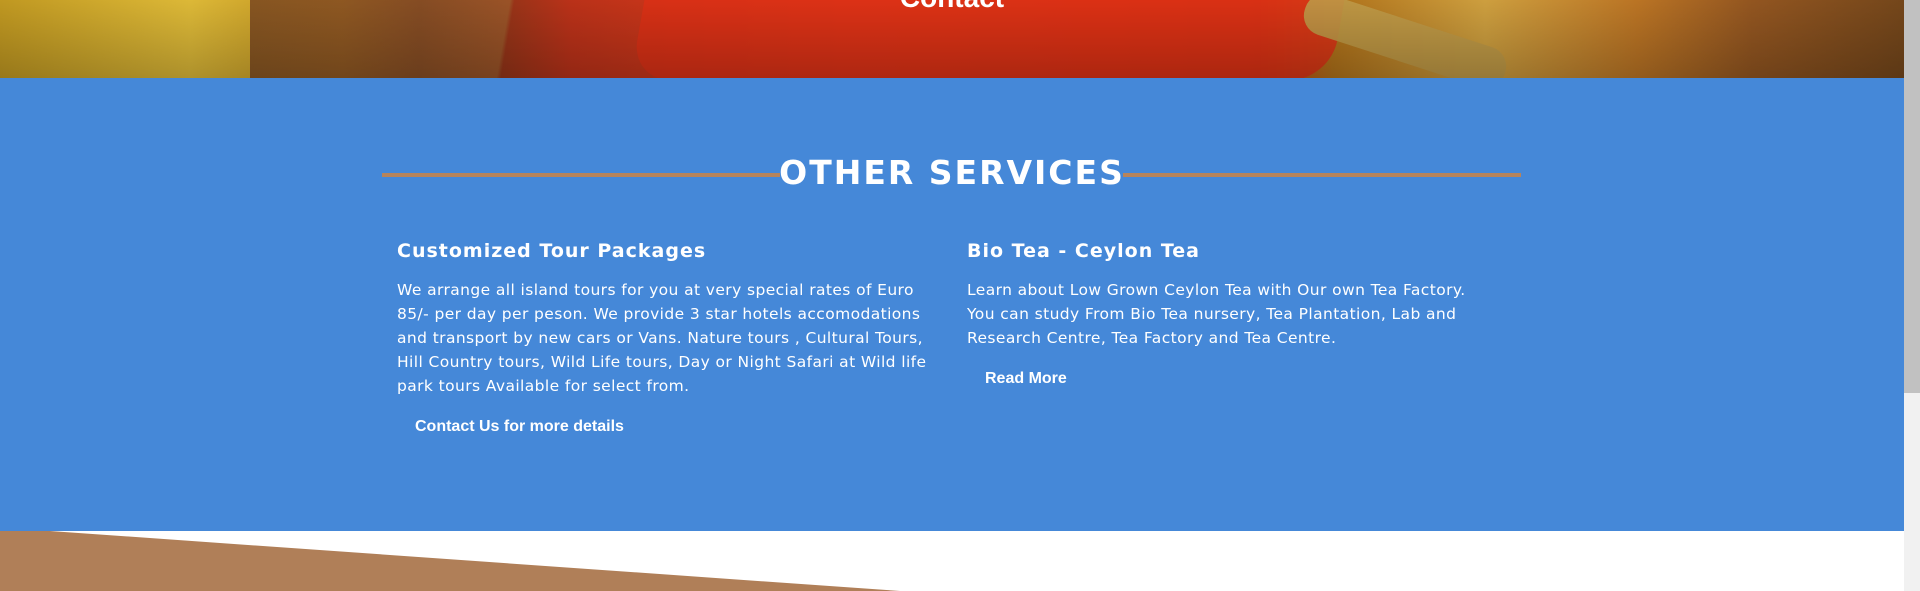 This screenshot has height=591, width=1920. I want to click on service-card-heading: Customized Tour Packages, so click(552, 251).